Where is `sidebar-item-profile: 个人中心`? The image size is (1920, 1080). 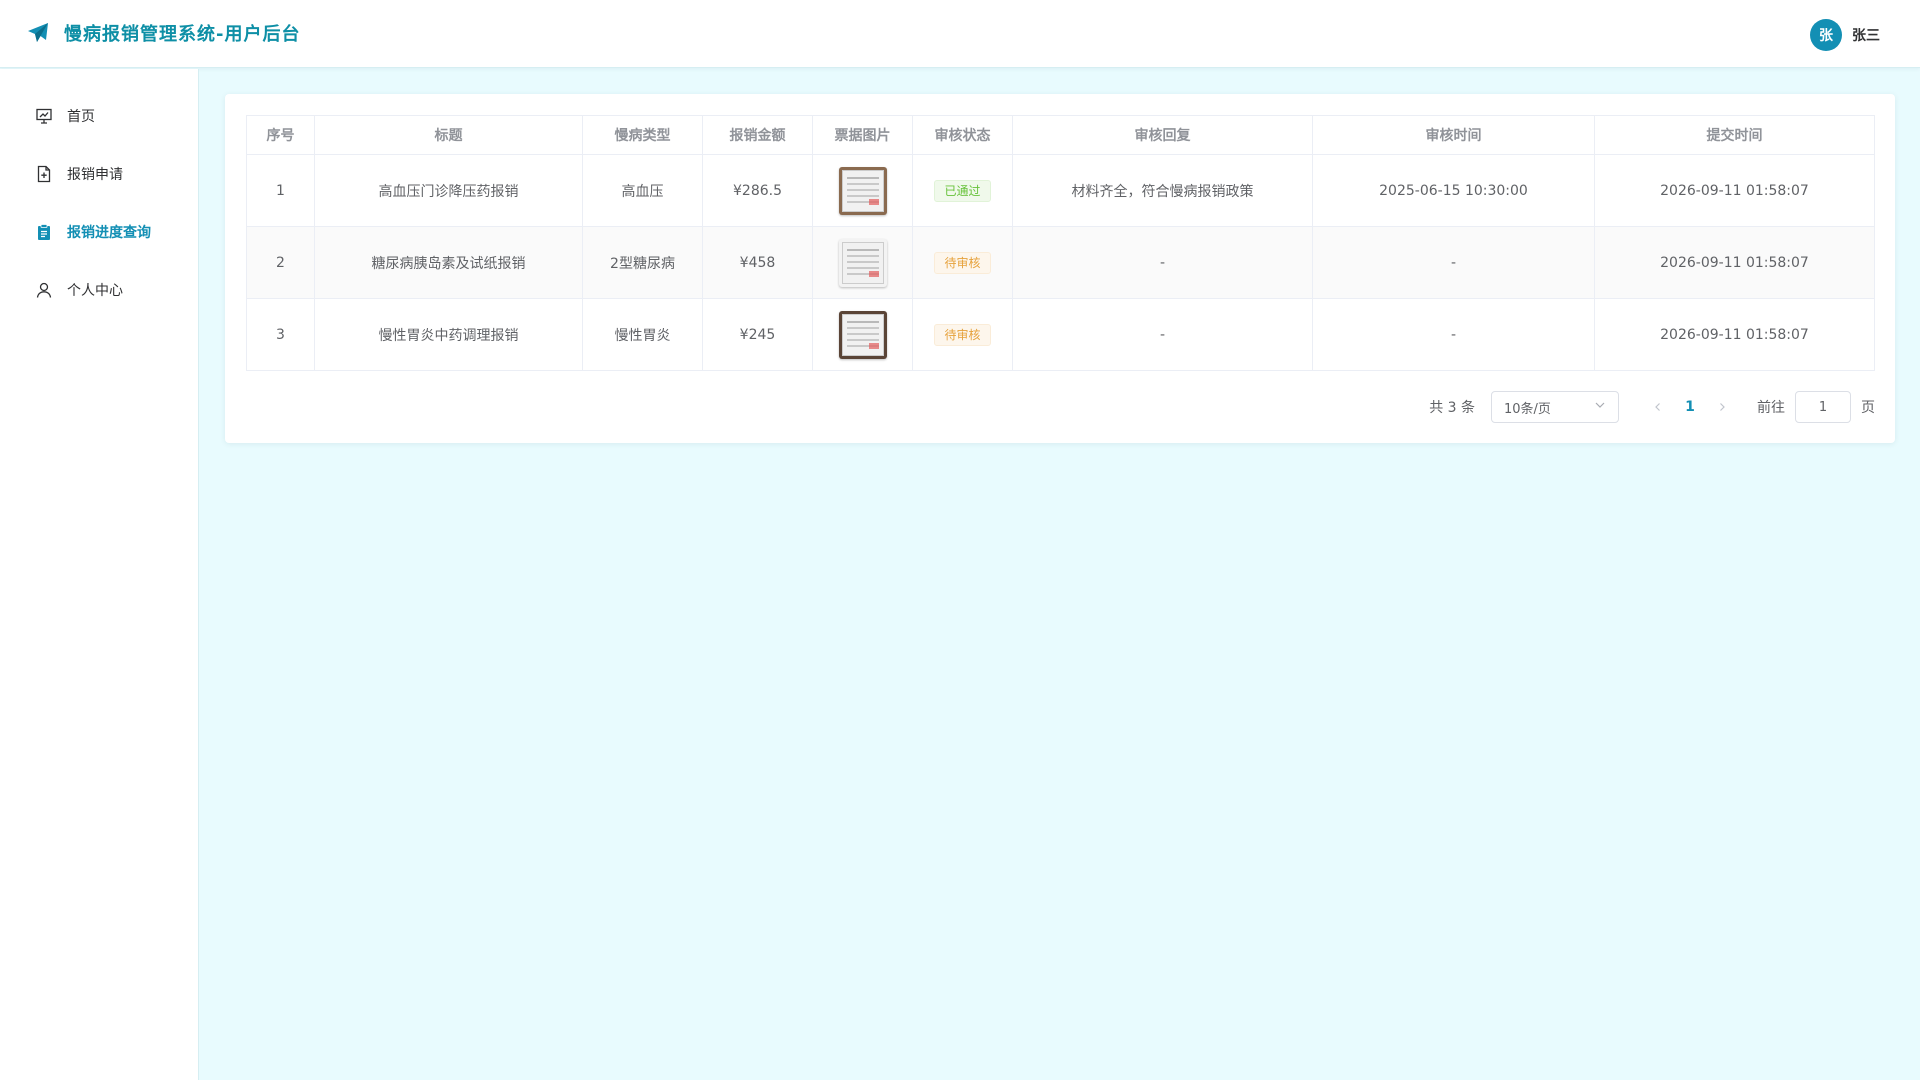 sidebar-item-profile: 个人中心 is located at coordinates (99, 290).